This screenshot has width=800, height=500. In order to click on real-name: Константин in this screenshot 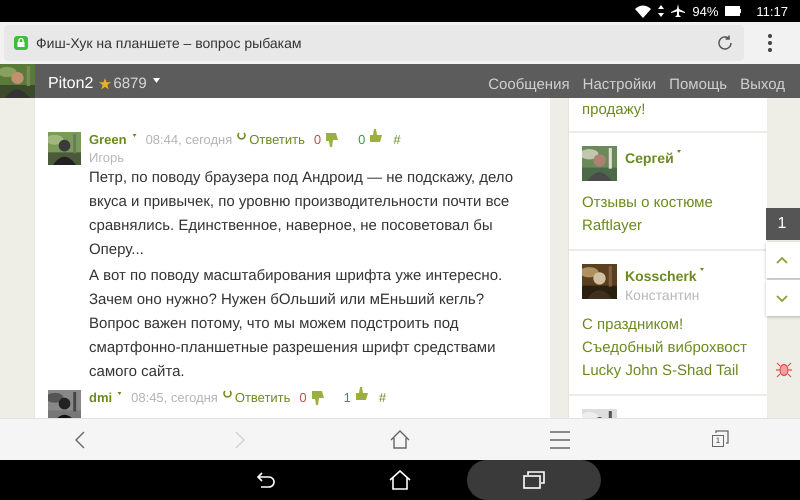, I will do `click(662, 295)`.